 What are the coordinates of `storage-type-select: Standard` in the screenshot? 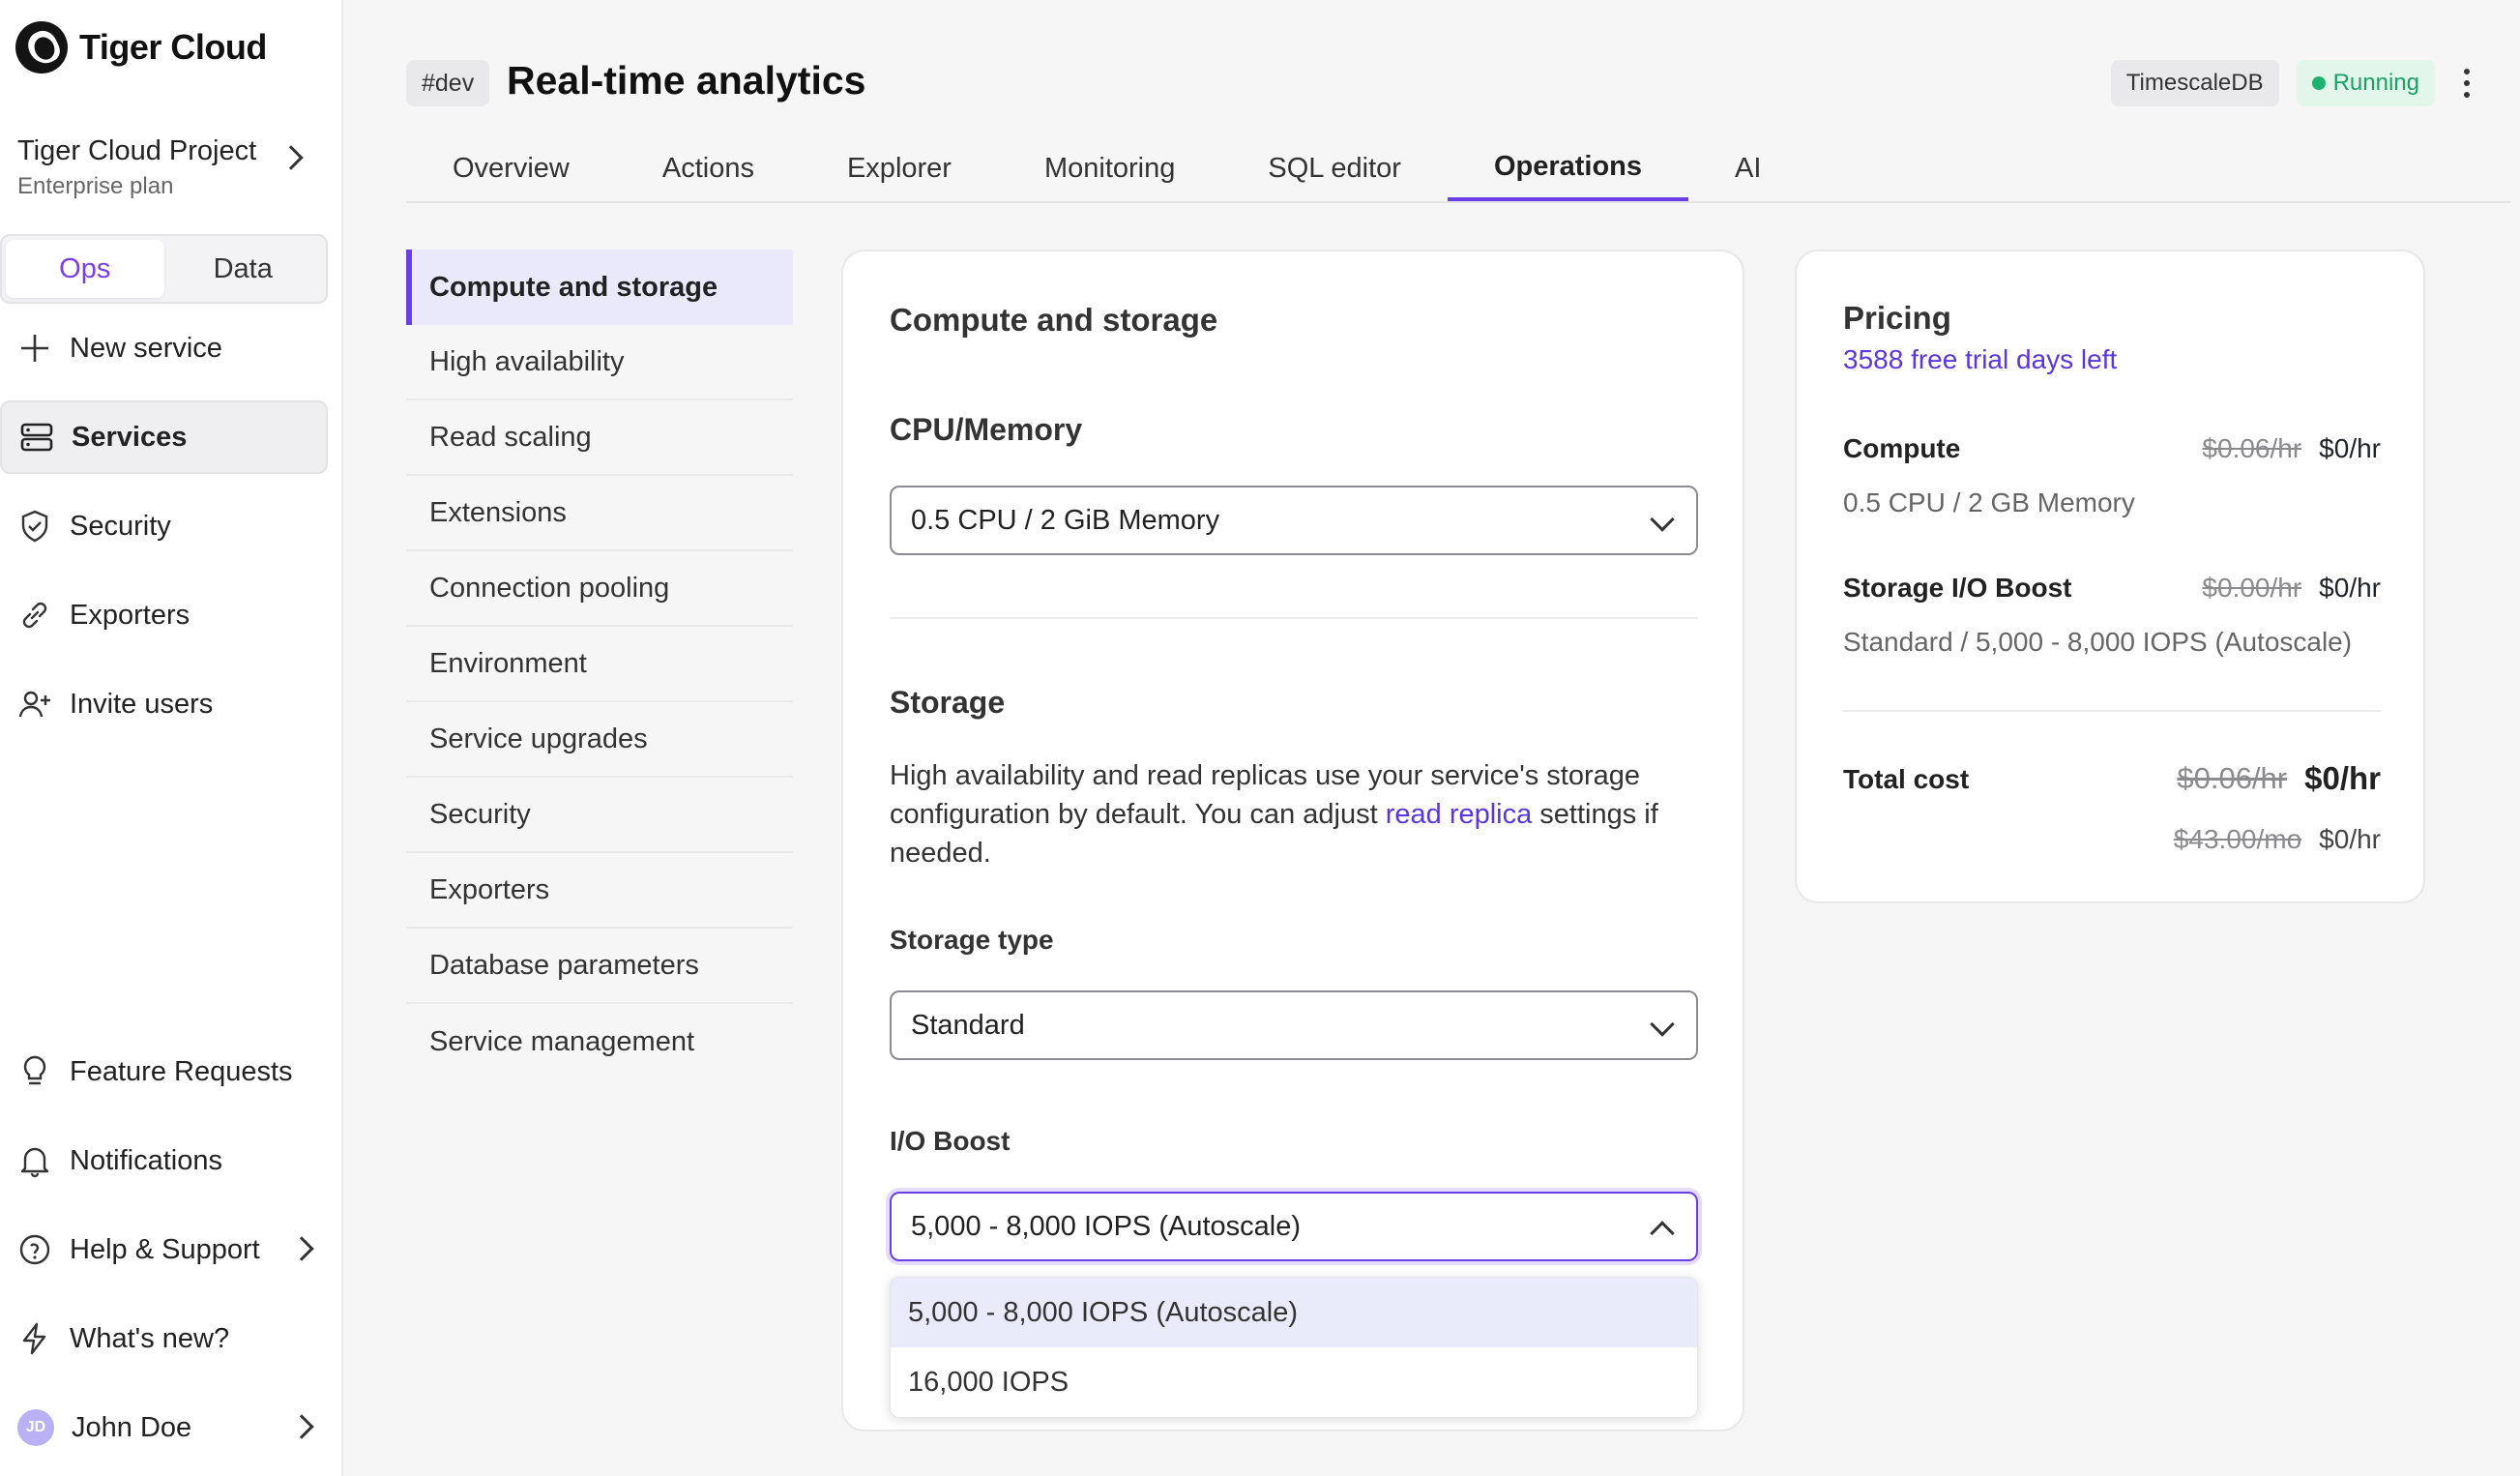 It's located at (1294, 1025).